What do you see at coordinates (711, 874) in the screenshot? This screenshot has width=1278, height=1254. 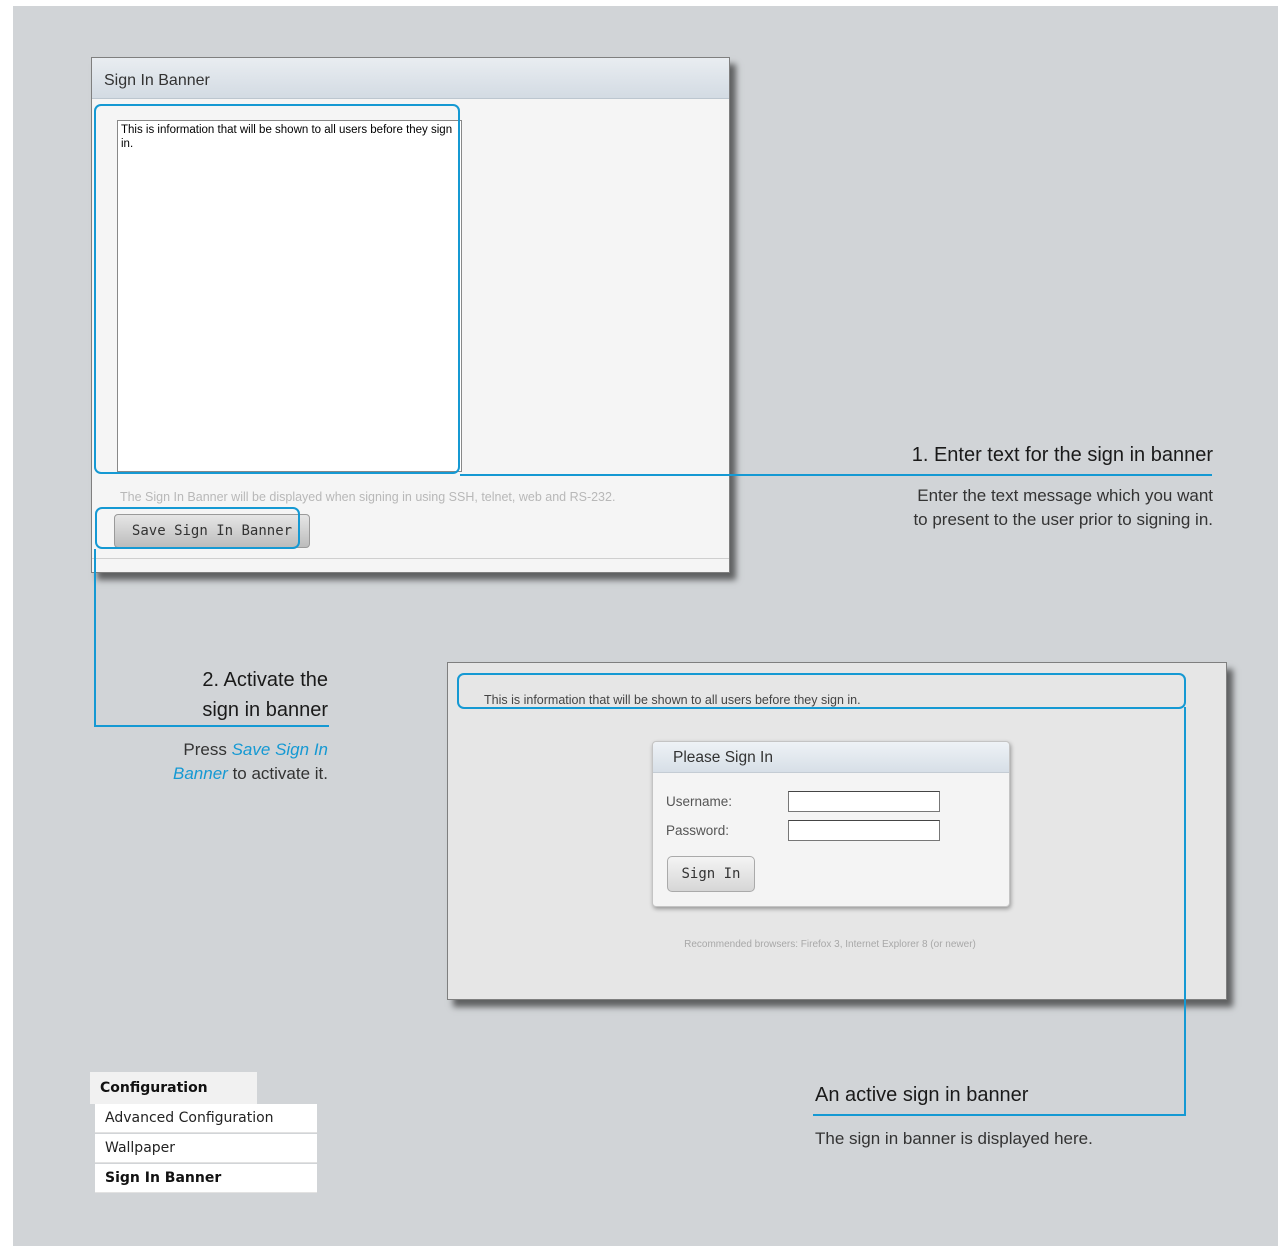 I see `sign-in-button: Sign In` at bounding box center [711, 874].